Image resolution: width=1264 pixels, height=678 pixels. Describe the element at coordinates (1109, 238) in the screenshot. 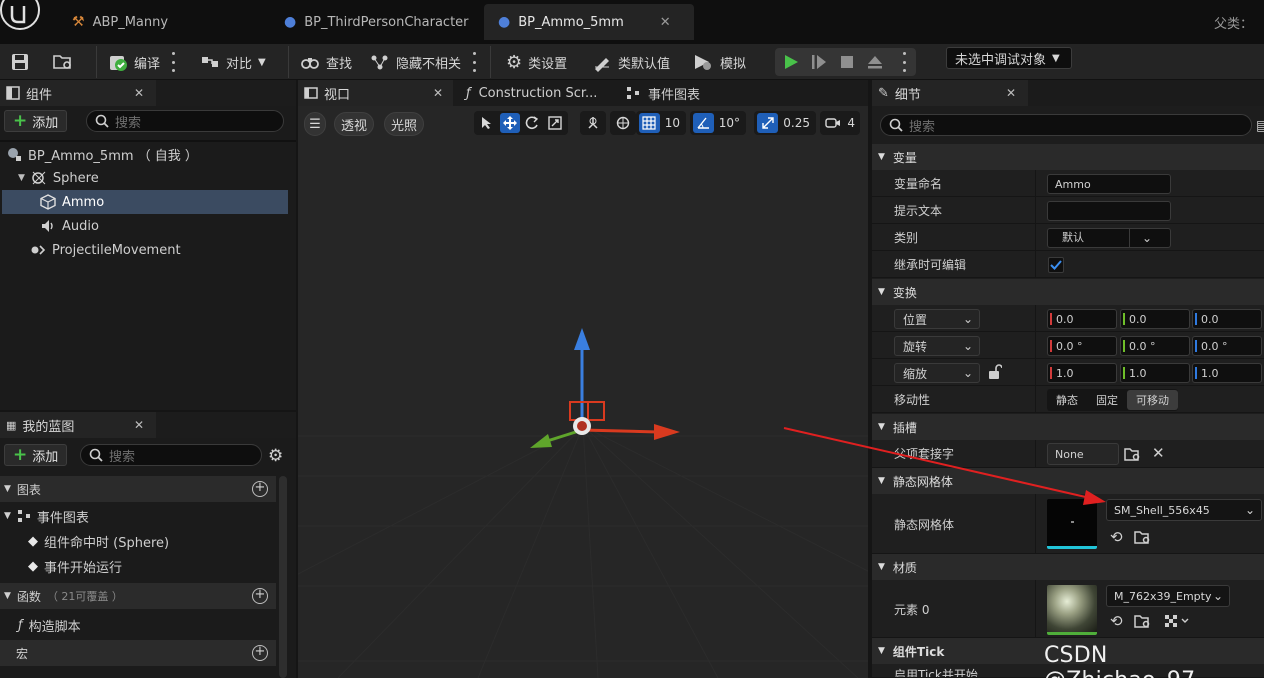

I see `category-dropdown: 默认 ⌄` at that location.